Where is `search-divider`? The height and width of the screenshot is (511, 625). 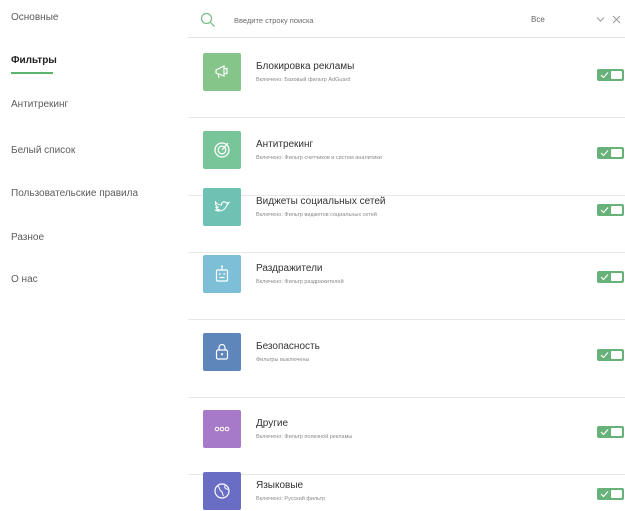 search-divider is located at coordinates (406, 37).